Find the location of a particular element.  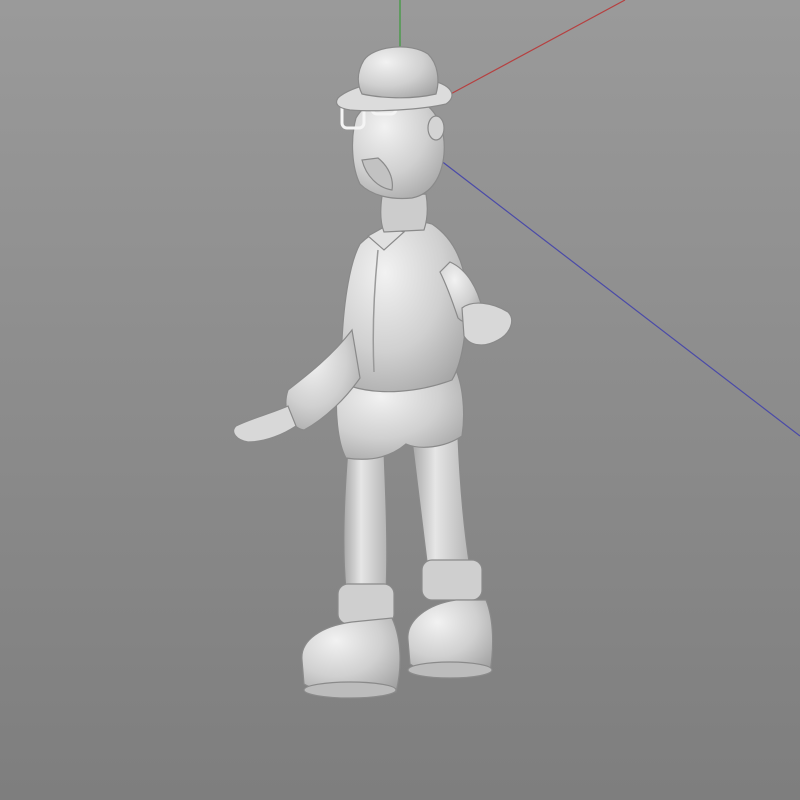

hat-crown is located at coordinates (398, 72).